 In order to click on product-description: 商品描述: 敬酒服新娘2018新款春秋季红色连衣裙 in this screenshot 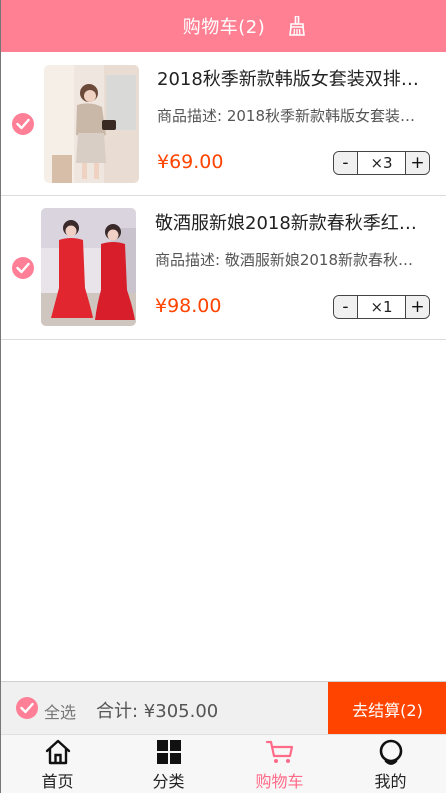, I will do `click(288, 260)`.